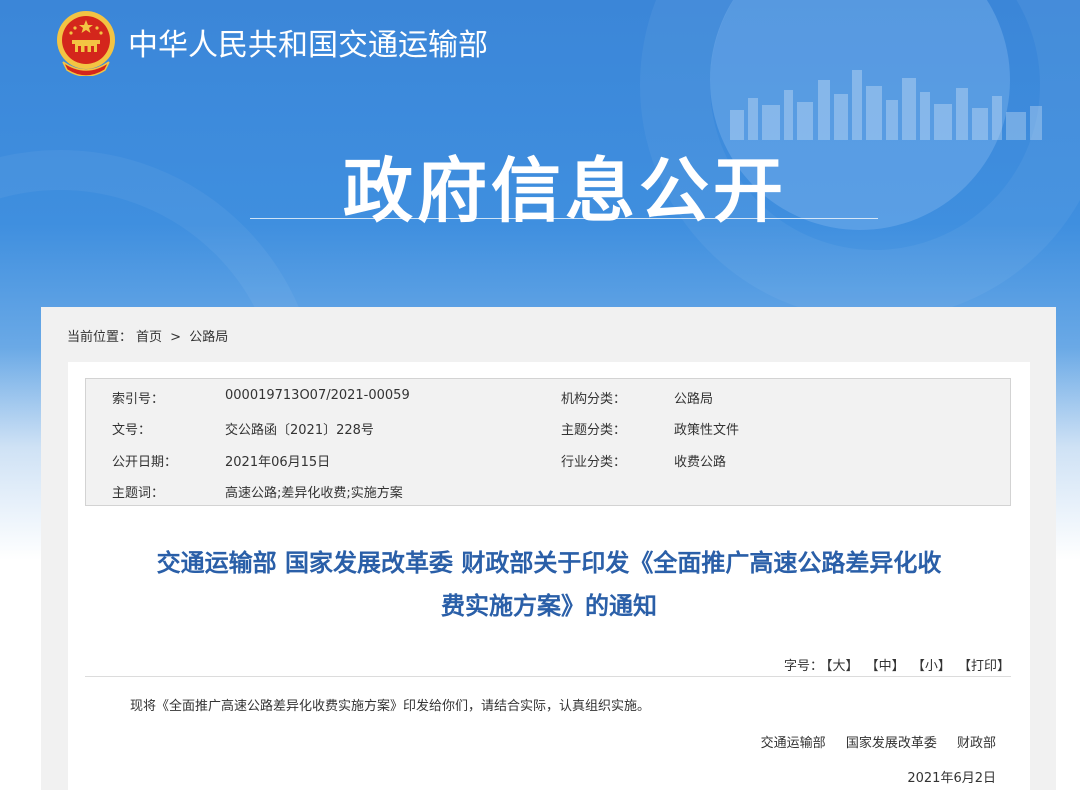 This screenshot has width=1080, height=802. What do you see at coordinates (931, 666) in the screenshot?
I see `font-small-button: 【小】` at bounding box center [931, 666].